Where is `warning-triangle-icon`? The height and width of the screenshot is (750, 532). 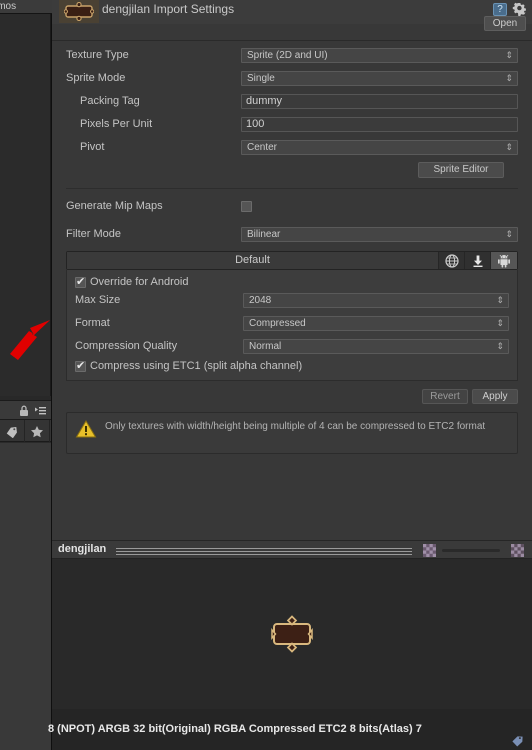
warning-triangle-icon is located at coordinates (86, 429).